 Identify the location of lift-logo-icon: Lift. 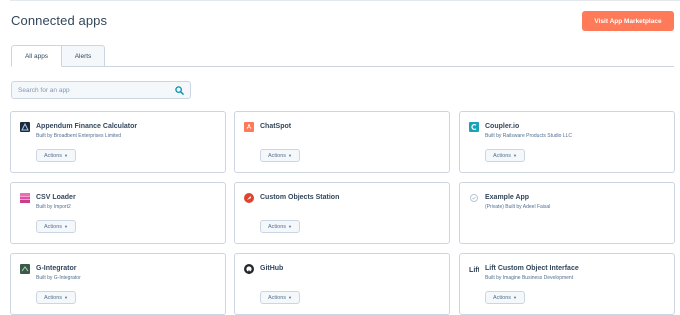
(474, 269).